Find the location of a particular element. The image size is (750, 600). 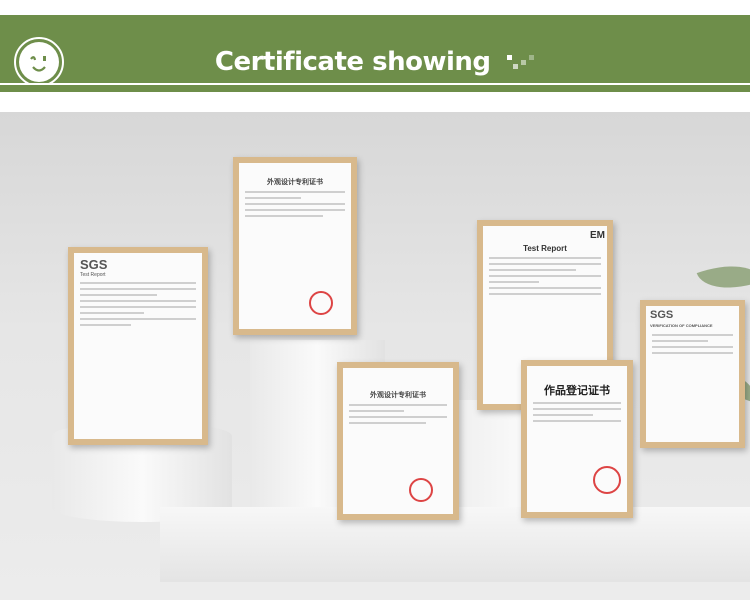

cert-brand: EM is located at coordinates (597, 235).